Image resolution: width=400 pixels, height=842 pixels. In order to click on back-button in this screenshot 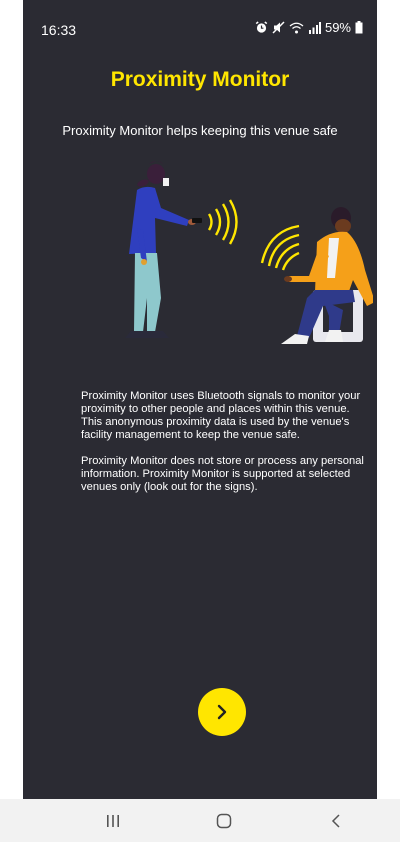, I will do `click(336, 821)`.